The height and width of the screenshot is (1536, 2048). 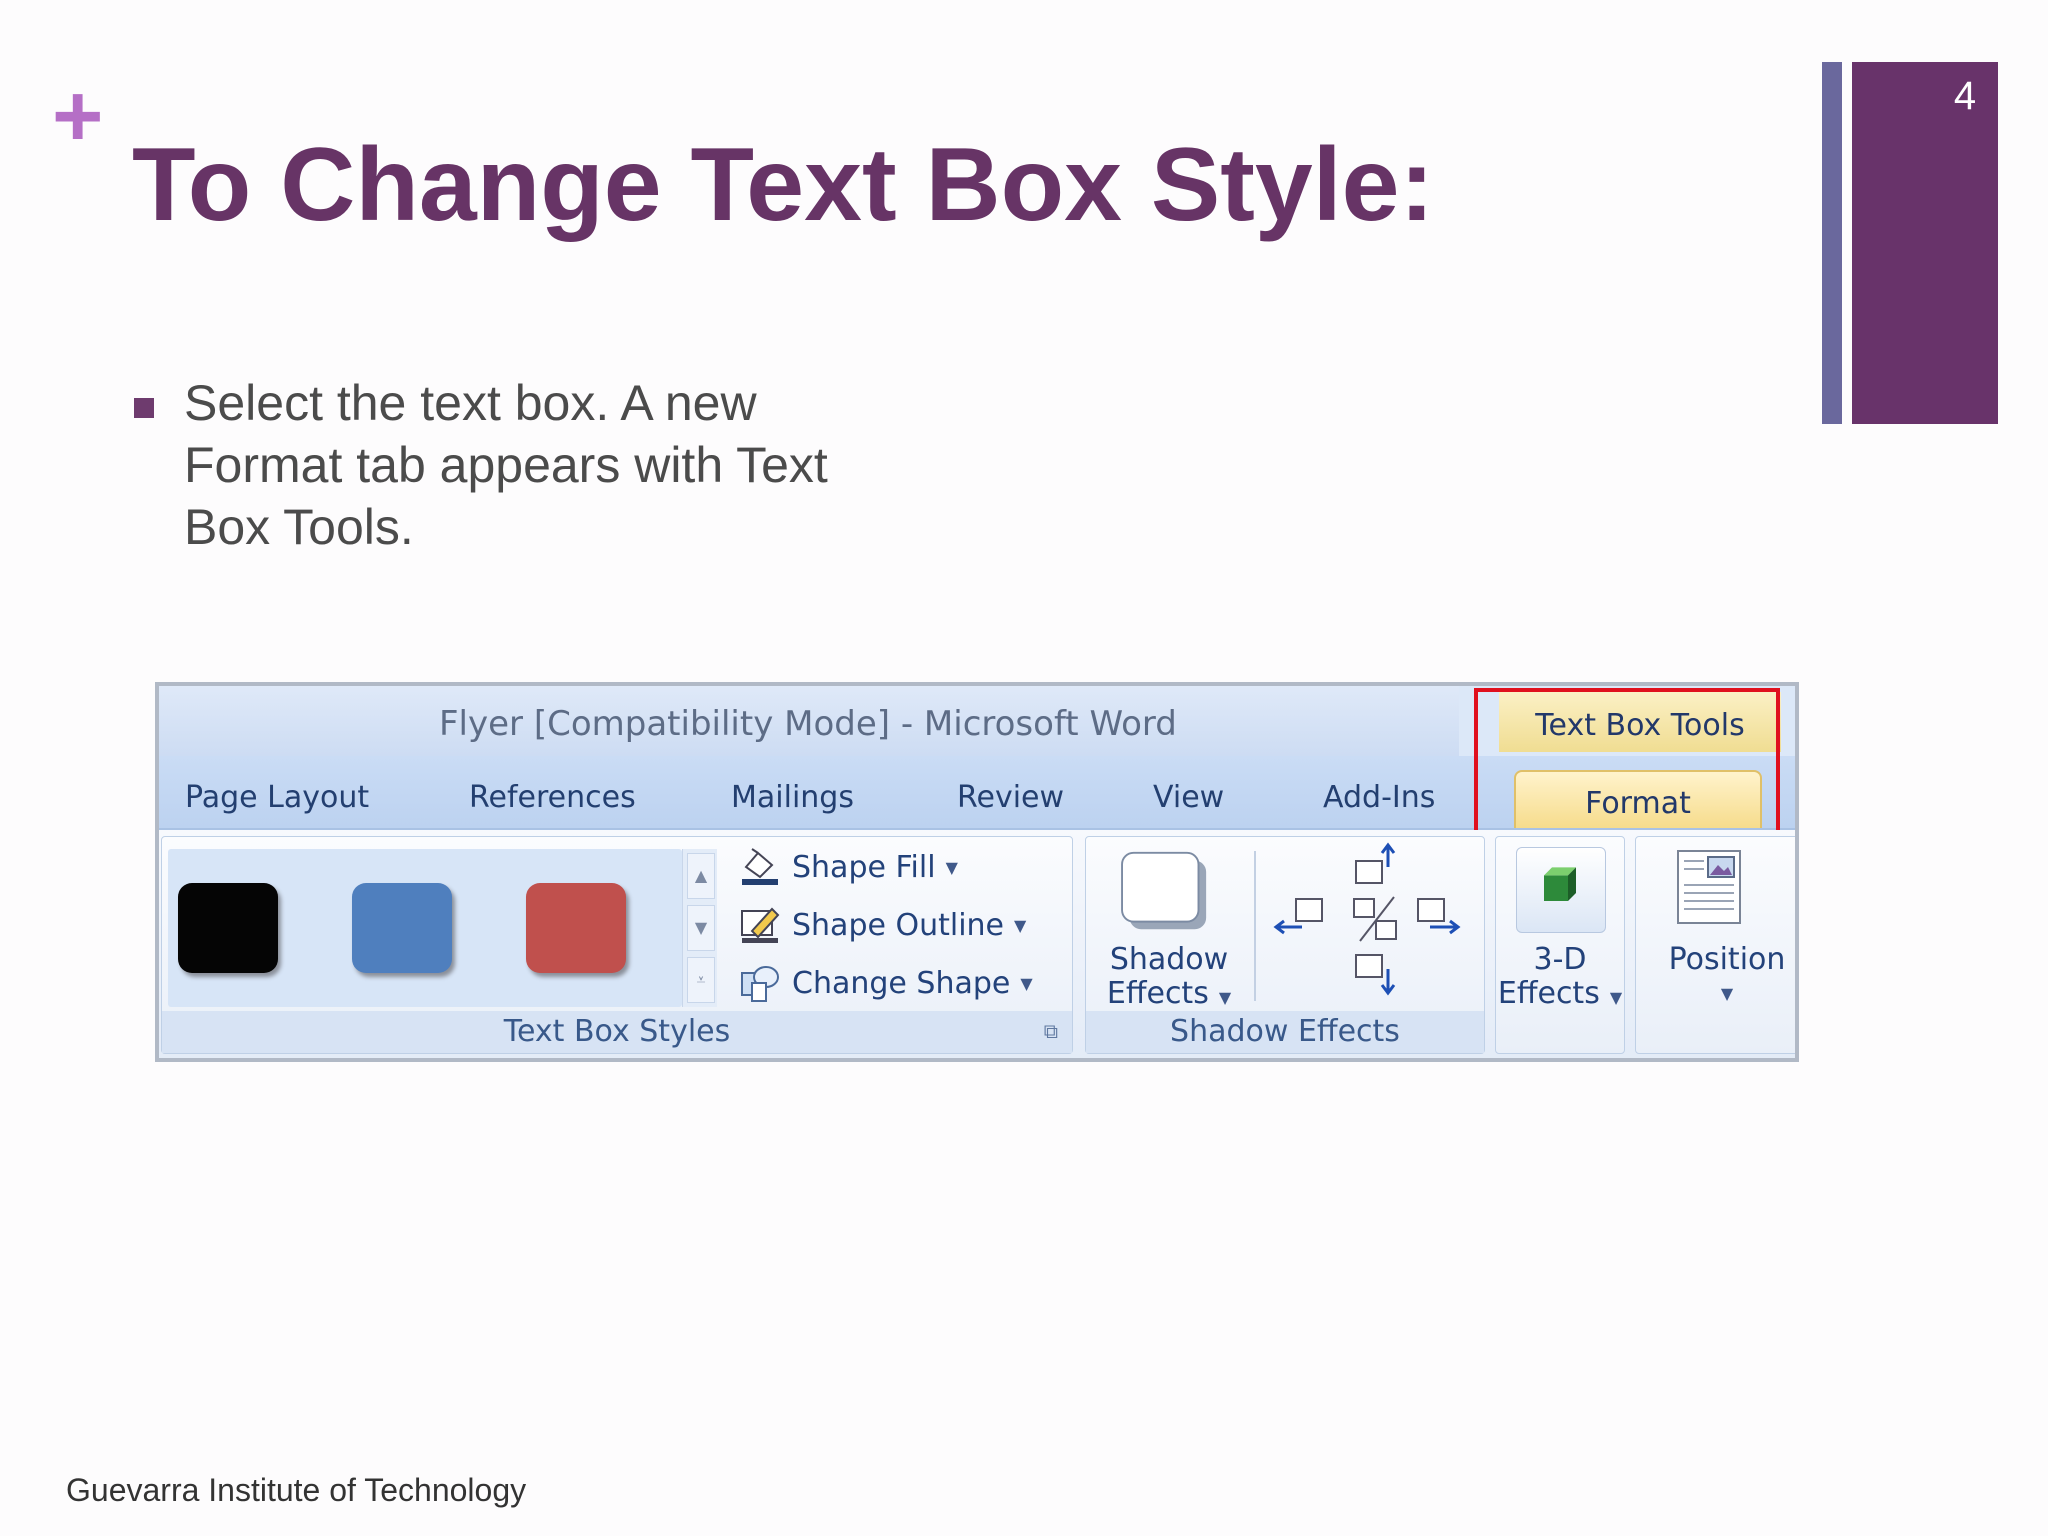 What do you see at coordinates (701, 980) in the screenshot?
I see `gallery-more-icon: ⩡` at bounding box center [701, 980].